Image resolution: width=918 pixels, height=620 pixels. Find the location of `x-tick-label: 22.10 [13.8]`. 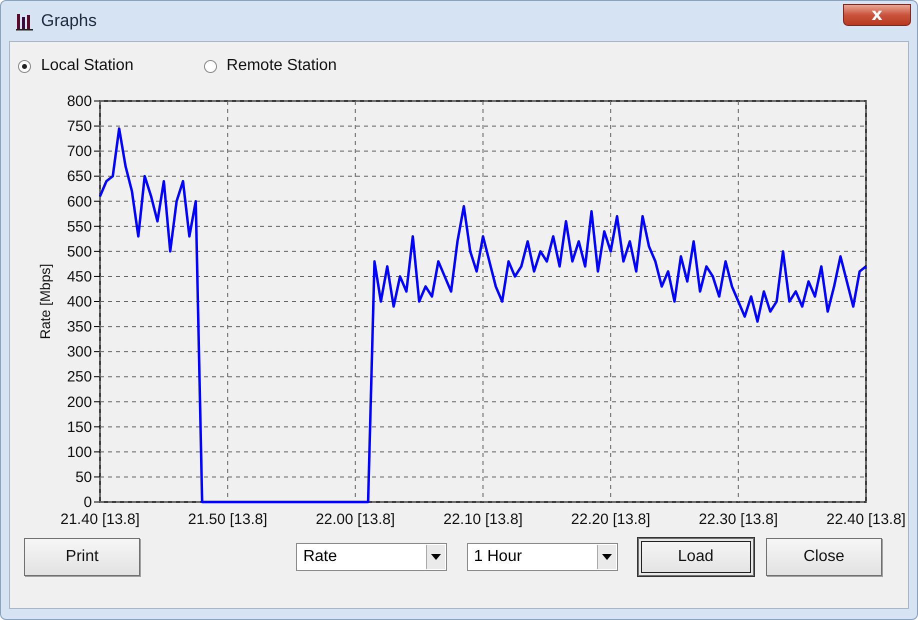

x-tick-label: 22.10 [13.8] is located at coordinates (483, 519).